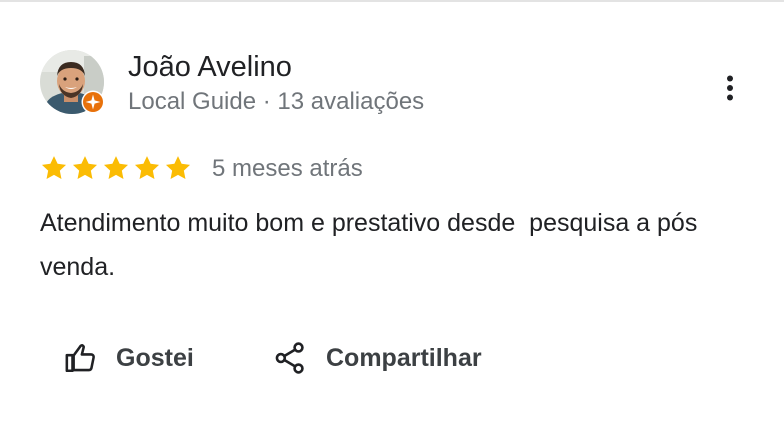 The height and width of the screenshot is (432, 784). I want to click on share-icon, so click(289, 358).